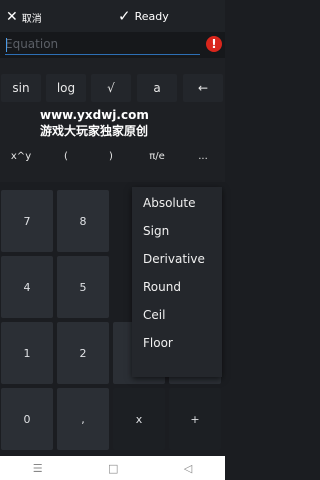  What do you see at coordinates (195, 419) in the screenshot?
I see `key-plus: +` at bounding box center [195, 419].